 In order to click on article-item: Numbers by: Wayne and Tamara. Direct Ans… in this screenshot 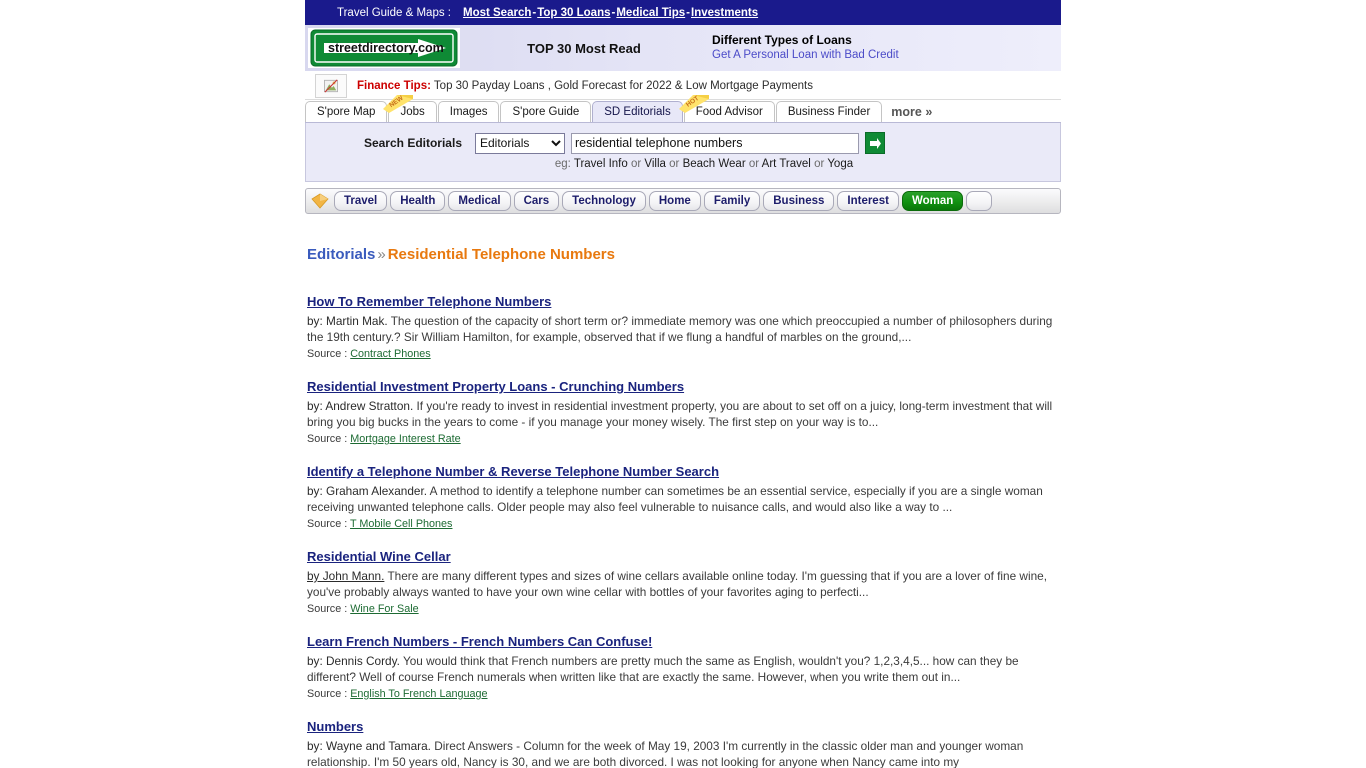, I will do `click(684, 743)`.